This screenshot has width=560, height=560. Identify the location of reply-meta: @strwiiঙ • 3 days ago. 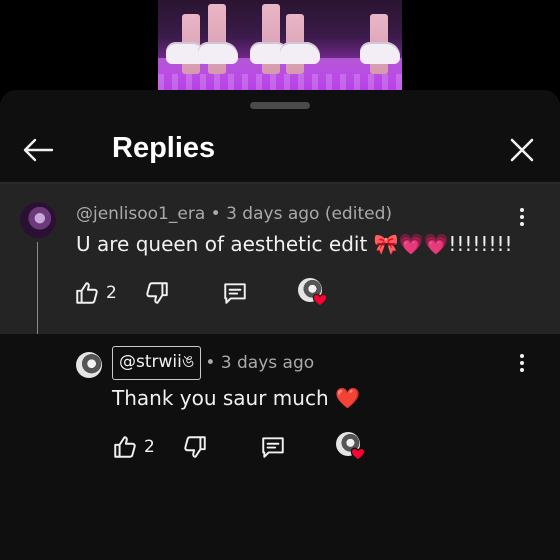
(213, 363).